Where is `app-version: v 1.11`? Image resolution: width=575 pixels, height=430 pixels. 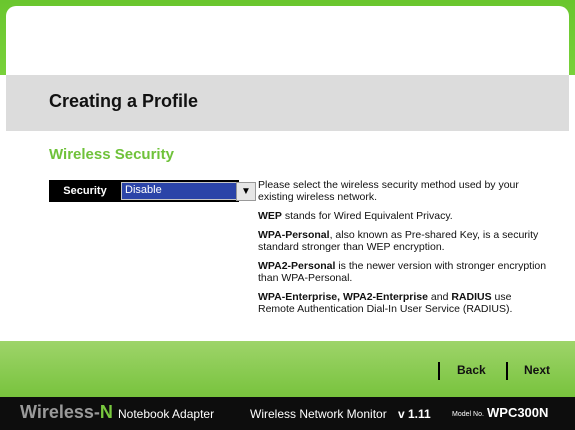
app-version: v 1.11 is located at coordinates (414, 414).